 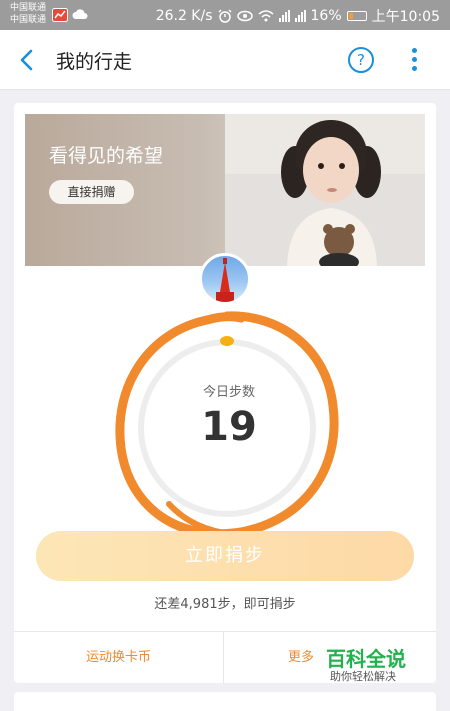 What do you see at coordinates (361, 60) in the screenshot?
I see `help-icon: ?` at bounding box center [361, 60].